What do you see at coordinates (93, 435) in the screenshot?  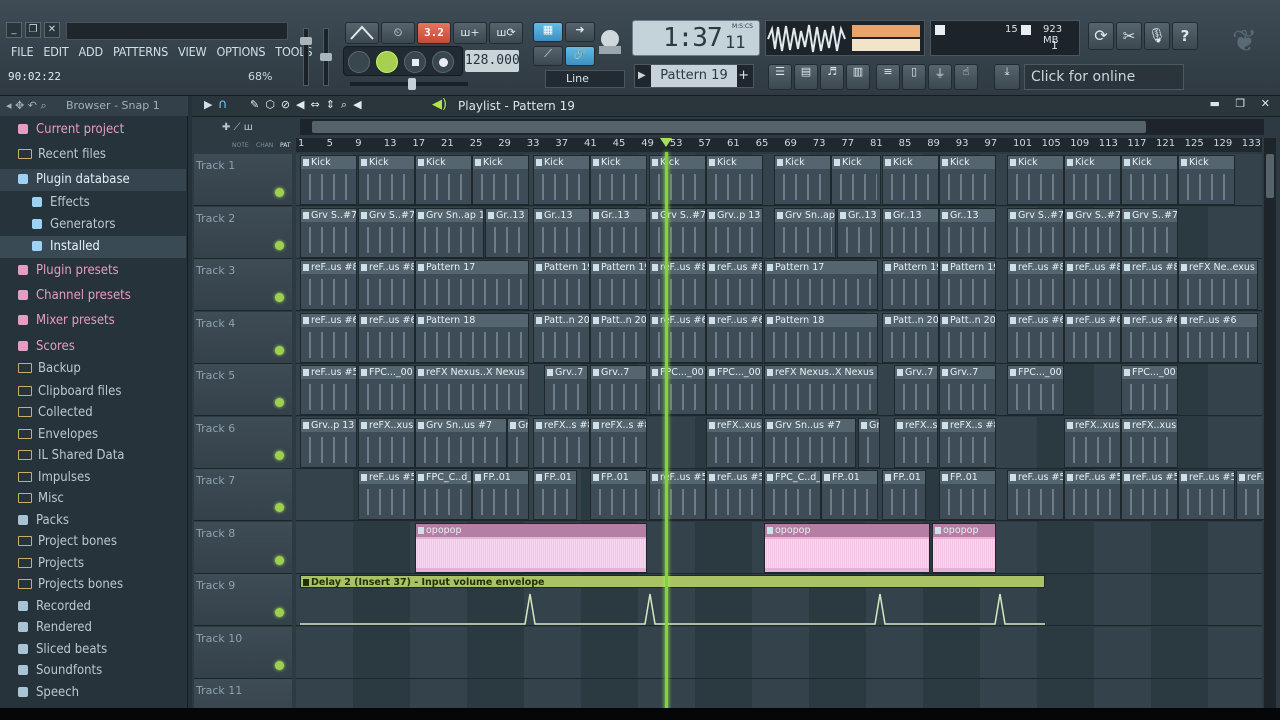 I see `browser-item-envelopes: Envelopes` at bounding box center [93, 435].